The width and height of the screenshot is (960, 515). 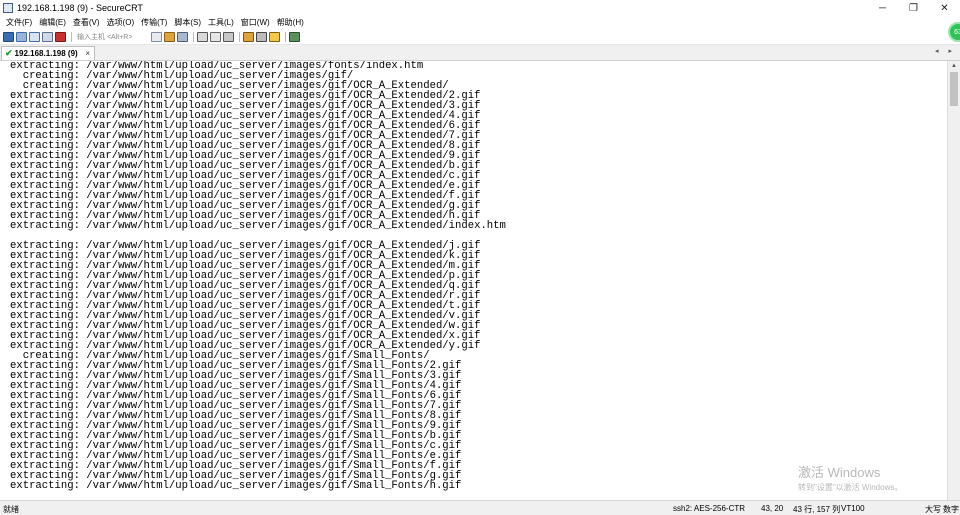 What do you see at coordinates (156, 36) in the screenshot?
I see `copy-icon` at bounding box center [156, 36].